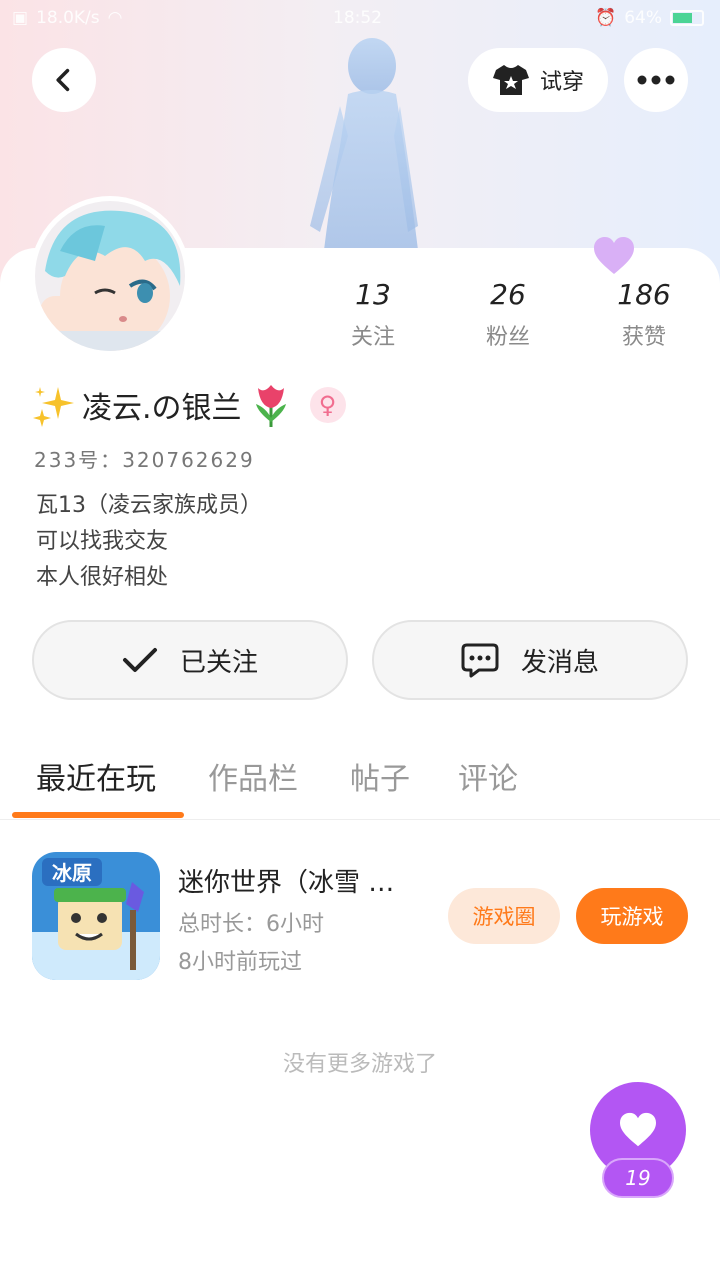  I want to click on stat-following-label: 关注, so click(372, 337).